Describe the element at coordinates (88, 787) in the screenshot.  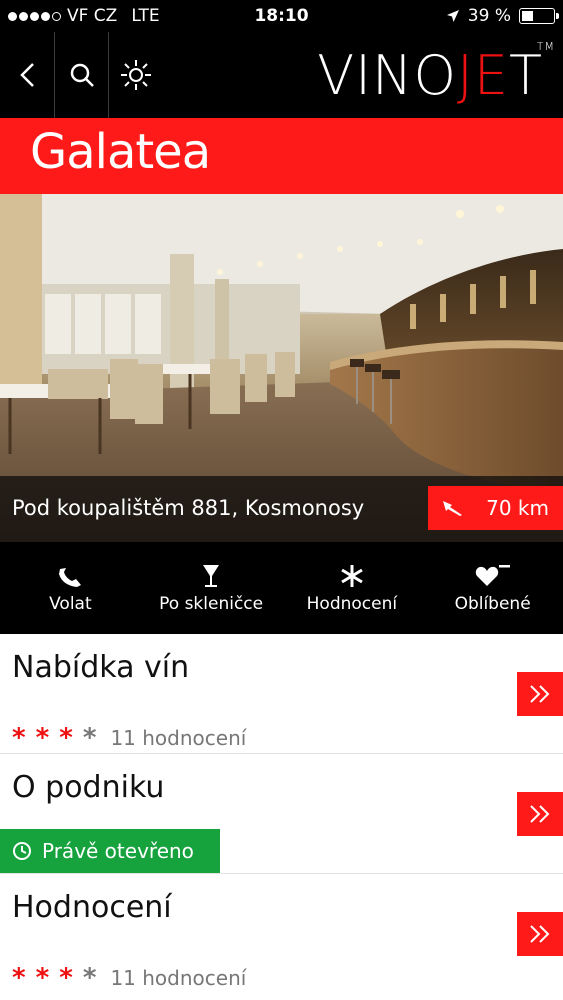
I see `about-title: O podniku` at that location.